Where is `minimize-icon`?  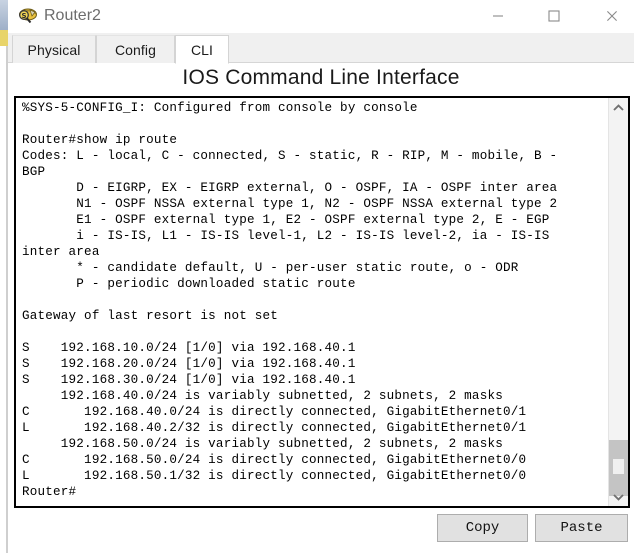 minimize-icon is located at coordinates (498, 16).